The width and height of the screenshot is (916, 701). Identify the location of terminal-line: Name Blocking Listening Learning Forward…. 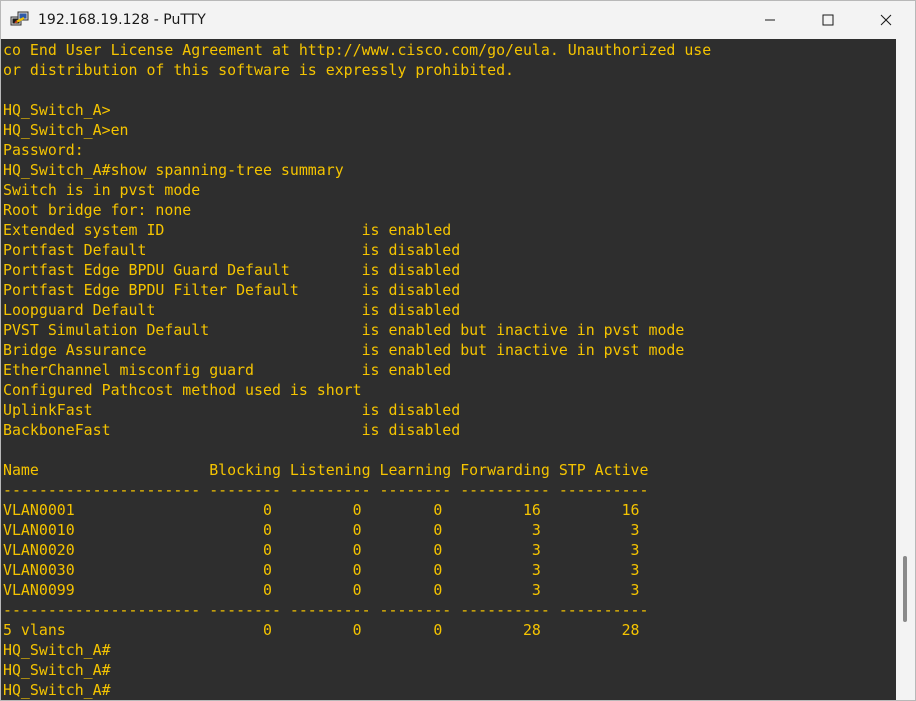
(326, 470).